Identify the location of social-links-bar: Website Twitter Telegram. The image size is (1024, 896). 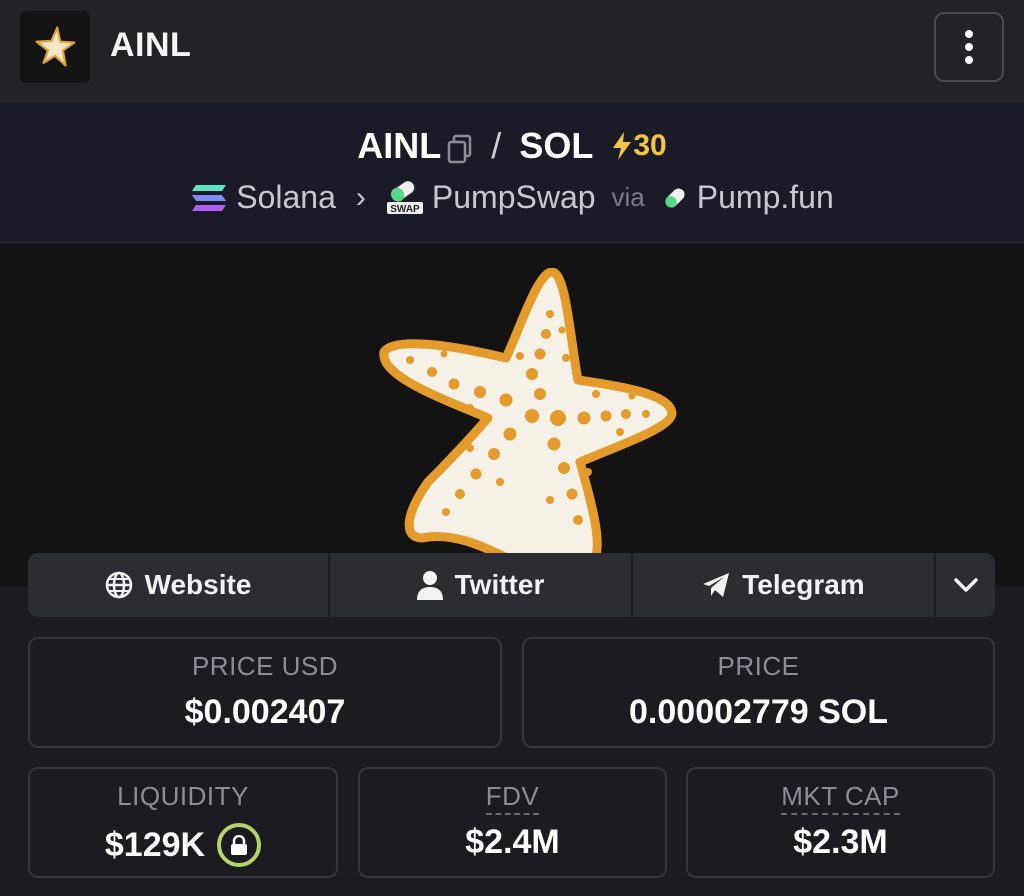
(511, 585).